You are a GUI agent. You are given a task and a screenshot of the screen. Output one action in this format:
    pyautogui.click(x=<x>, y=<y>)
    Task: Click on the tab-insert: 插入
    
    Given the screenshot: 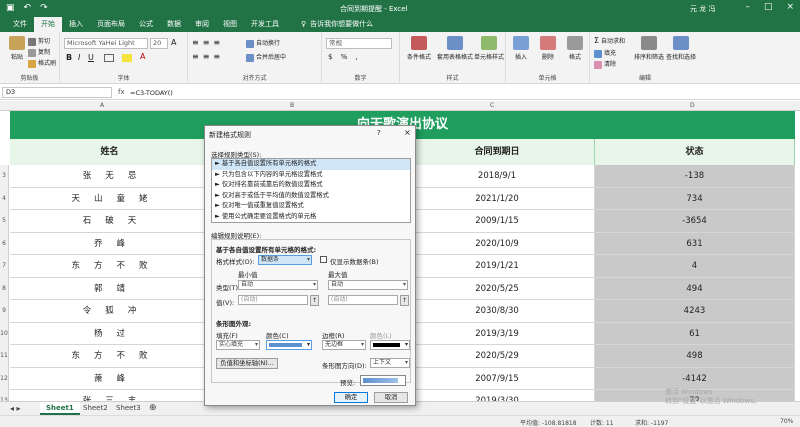 What is the action you would take?
    pyautogui.click(x=76, y=24)
    